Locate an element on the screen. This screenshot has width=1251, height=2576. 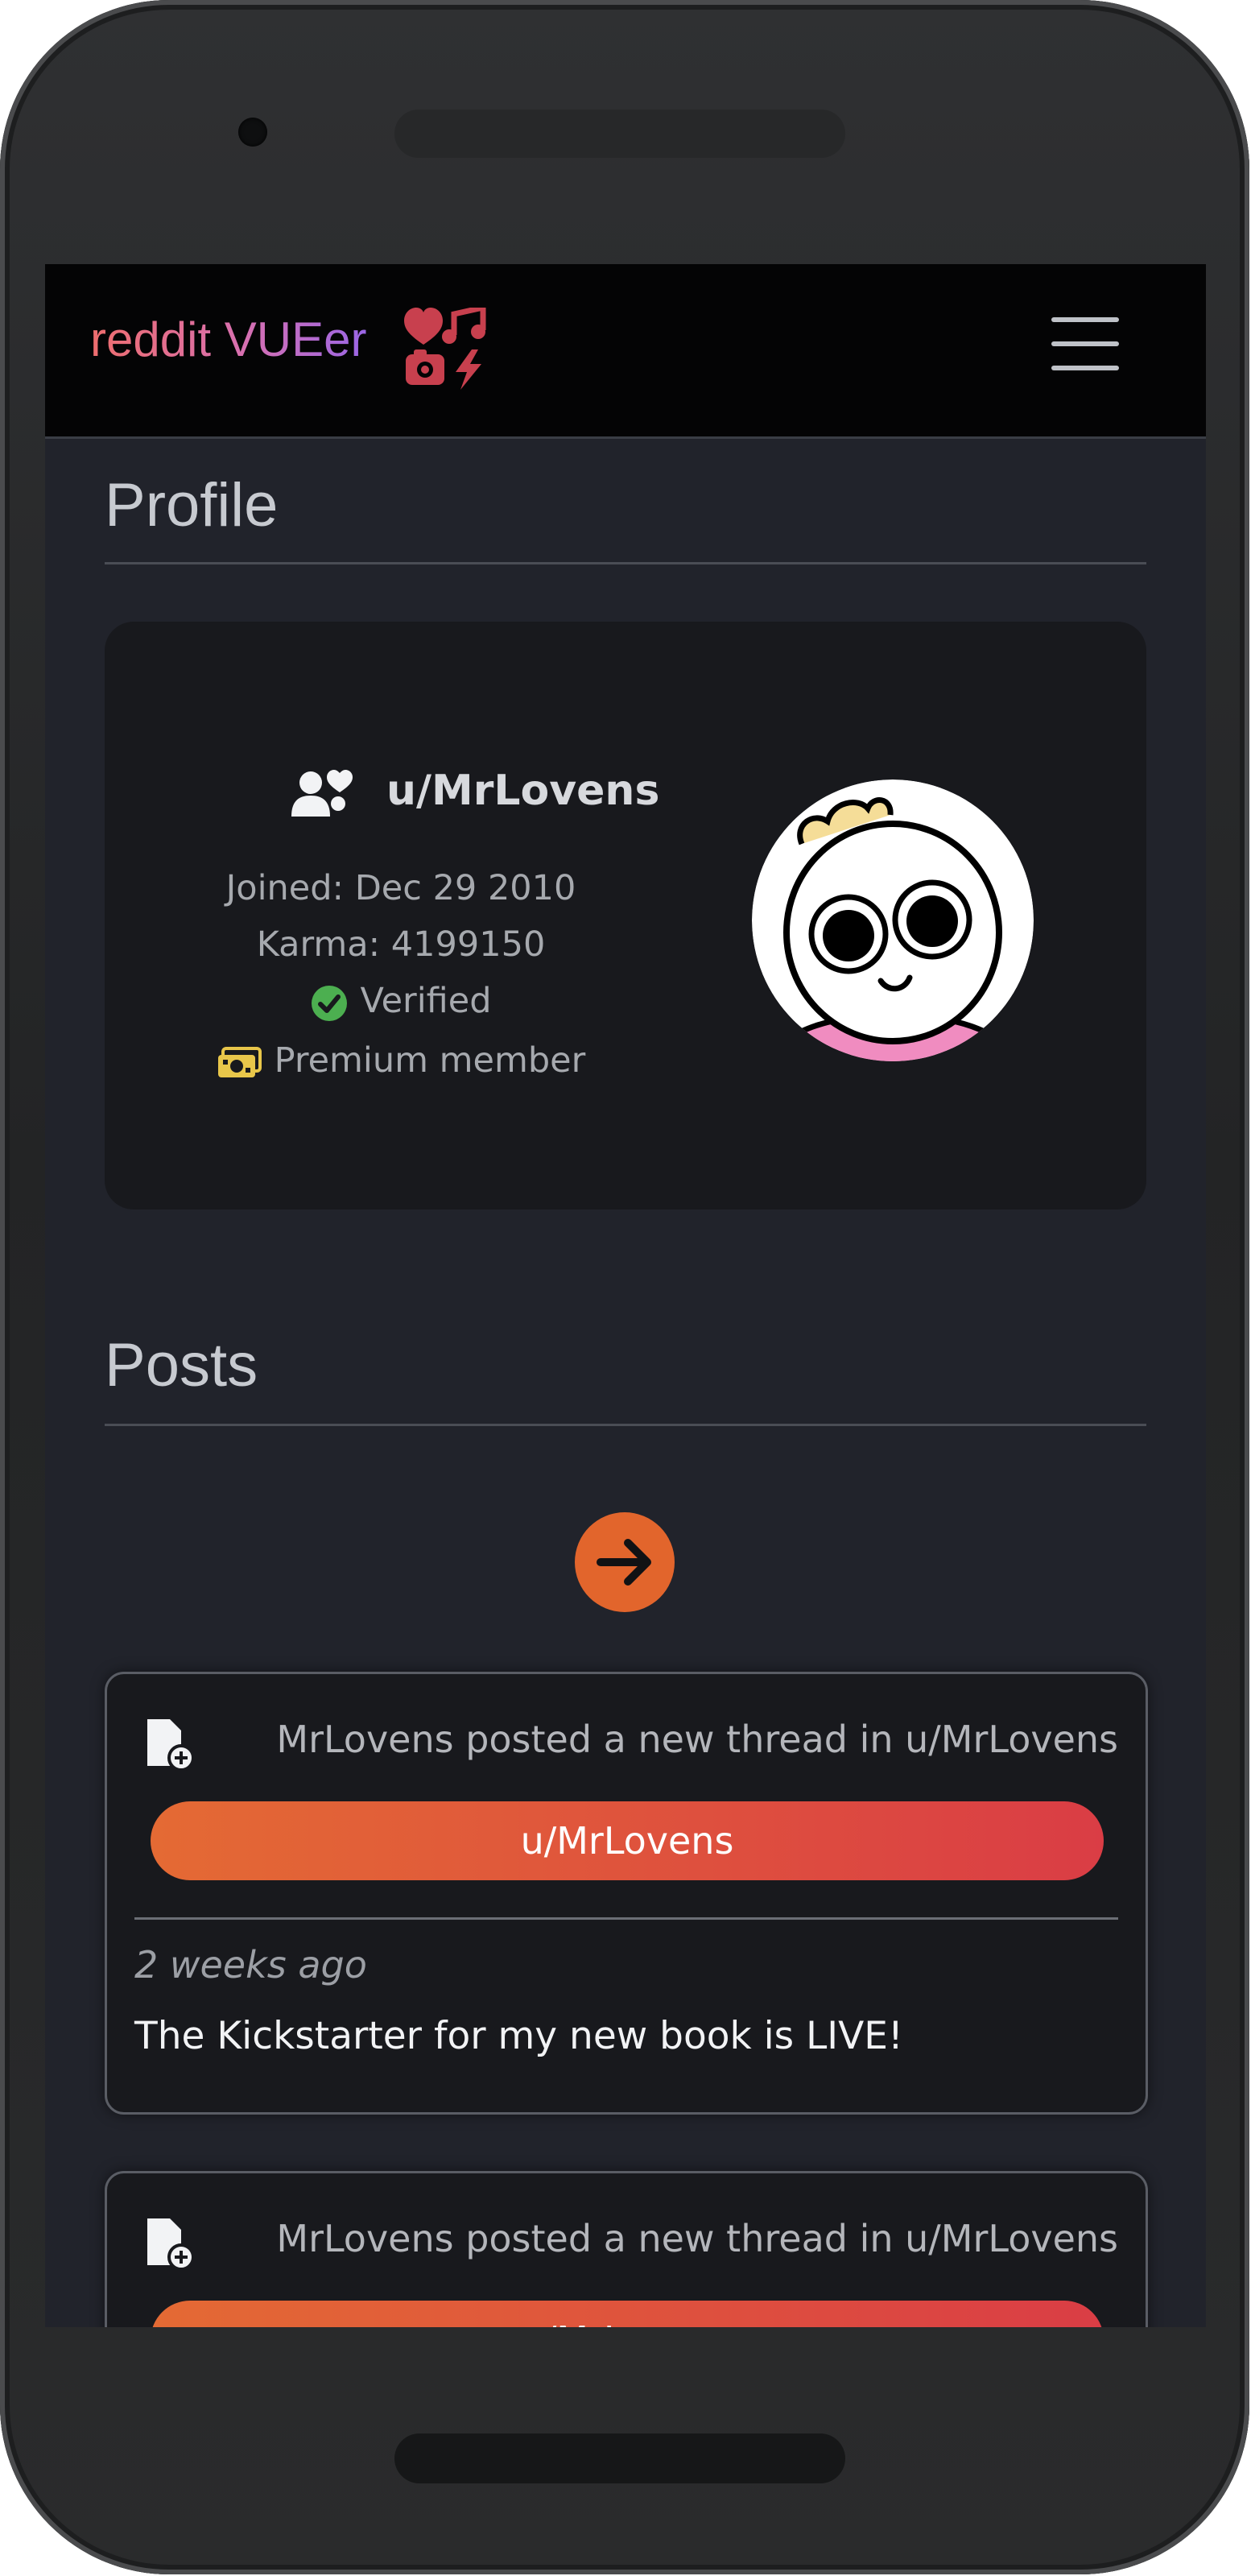
profile-premium: Premium member is located at coordinates (400, 1061).